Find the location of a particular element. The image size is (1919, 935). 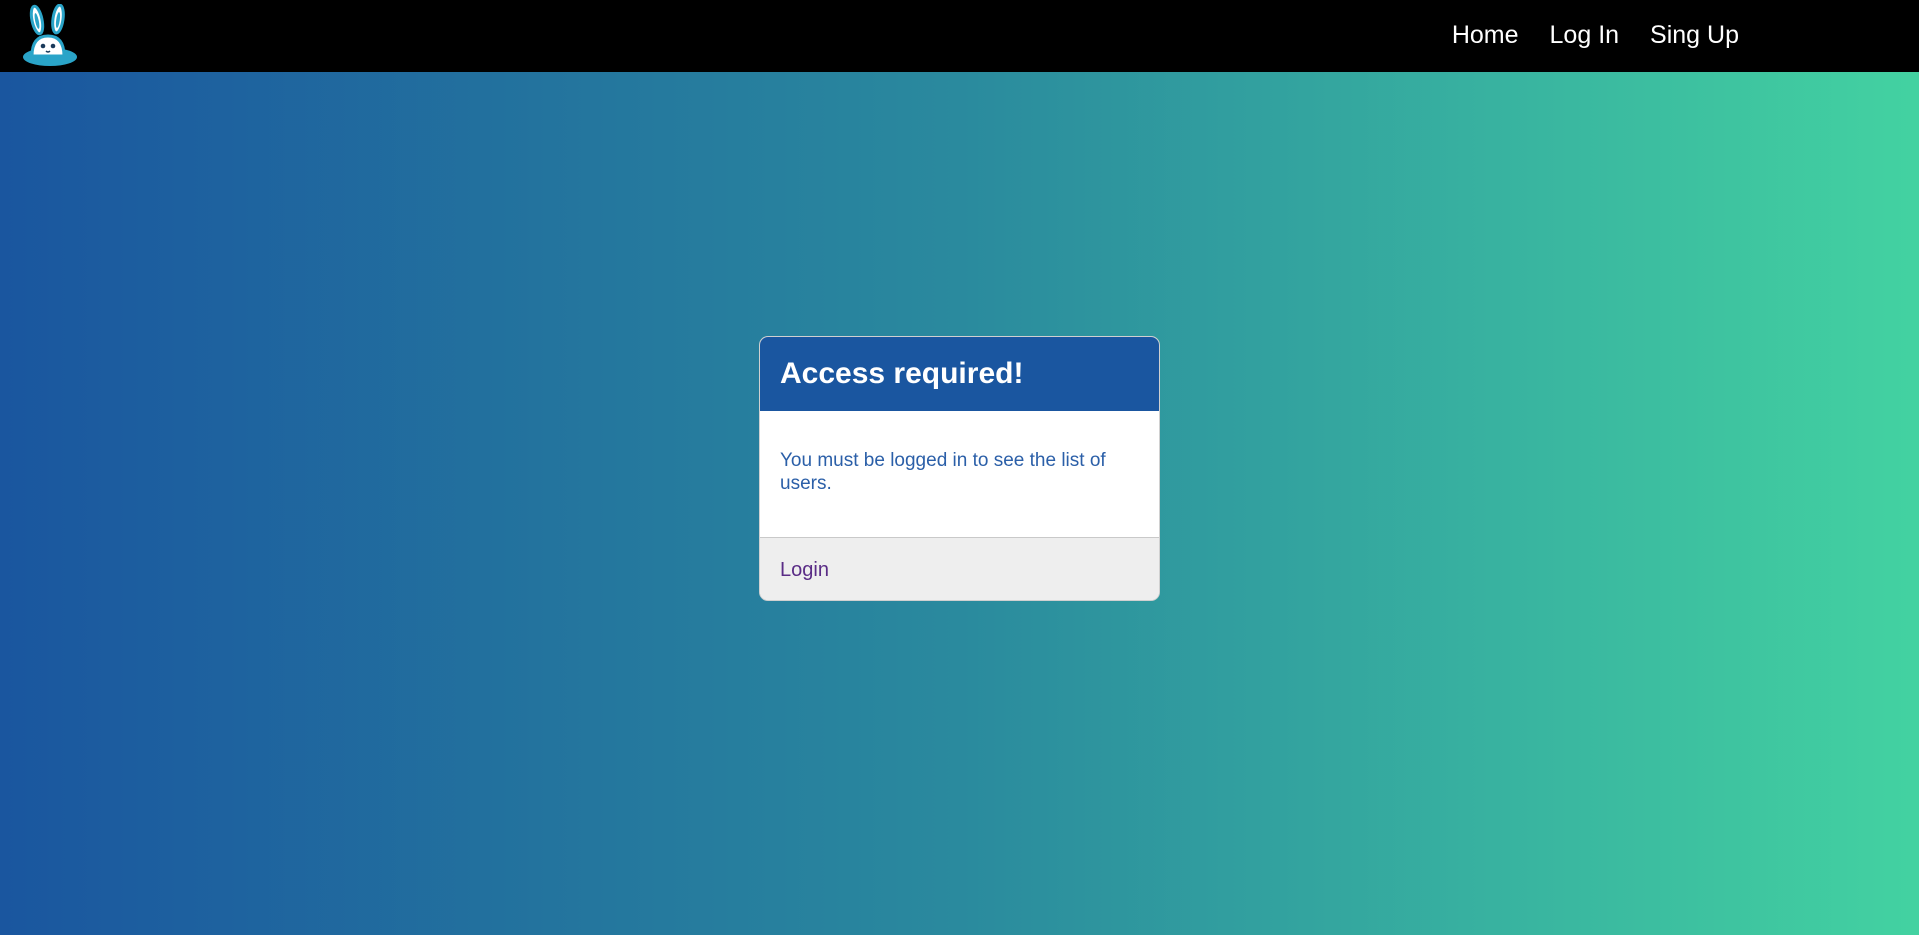

login-link: Login is located at coordinates (804, 570).